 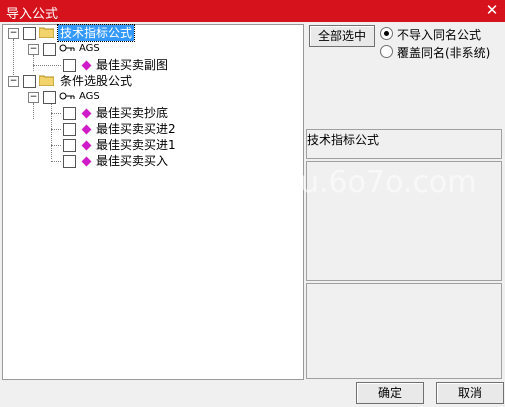 What do you see at coordinates (136, 129) in the screenshot?
I see `tree-node-label: 最佳买卖买进2` at bounding box center [136, 129].